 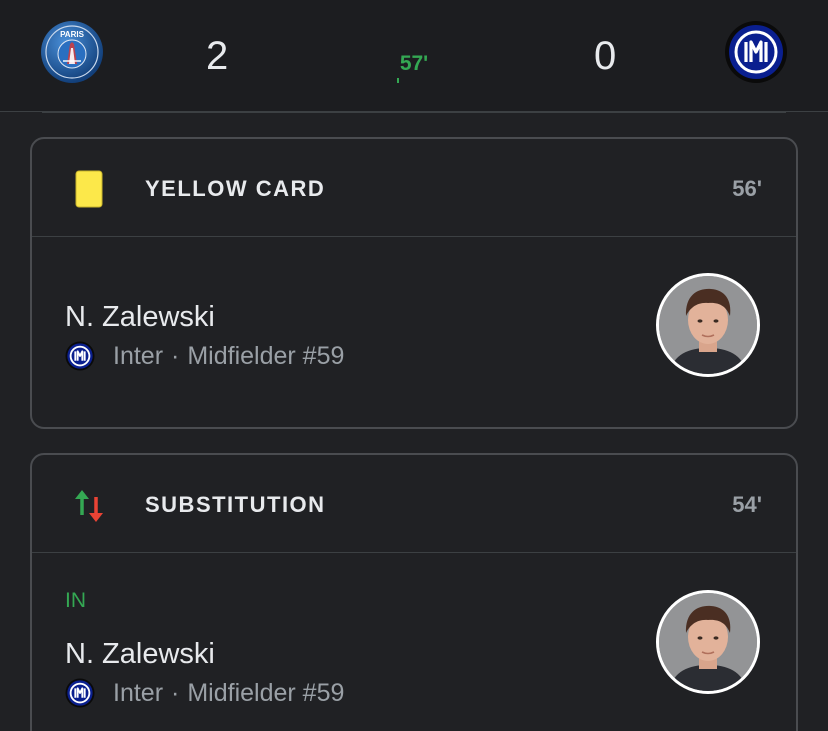 I want to click on yellow-card-icon, so click(x=90, y=189).